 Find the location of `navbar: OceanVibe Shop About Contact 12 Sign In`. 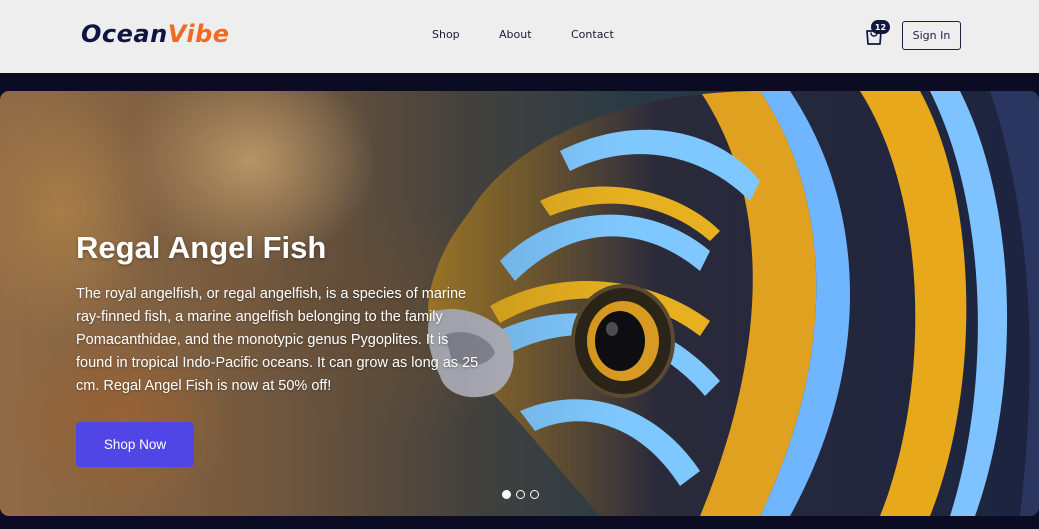

navbar: OceanVibe Shop About Contact 12 Sign In is located at coordinates (519, 36).